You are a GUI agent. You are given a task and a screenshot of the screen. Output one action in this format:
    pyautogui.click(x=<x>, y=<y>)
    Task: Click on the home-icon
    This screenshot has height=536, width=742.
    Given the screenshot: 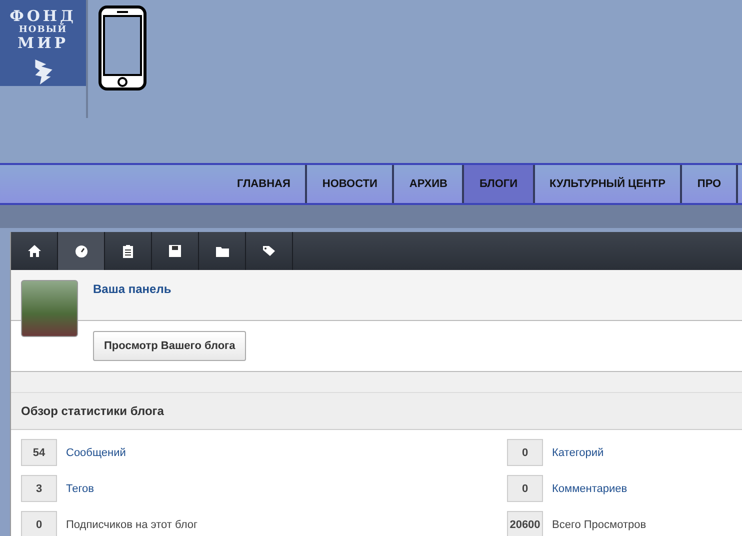 What is the action you would take?
    pyautogui.click(x=34, y=251)
    